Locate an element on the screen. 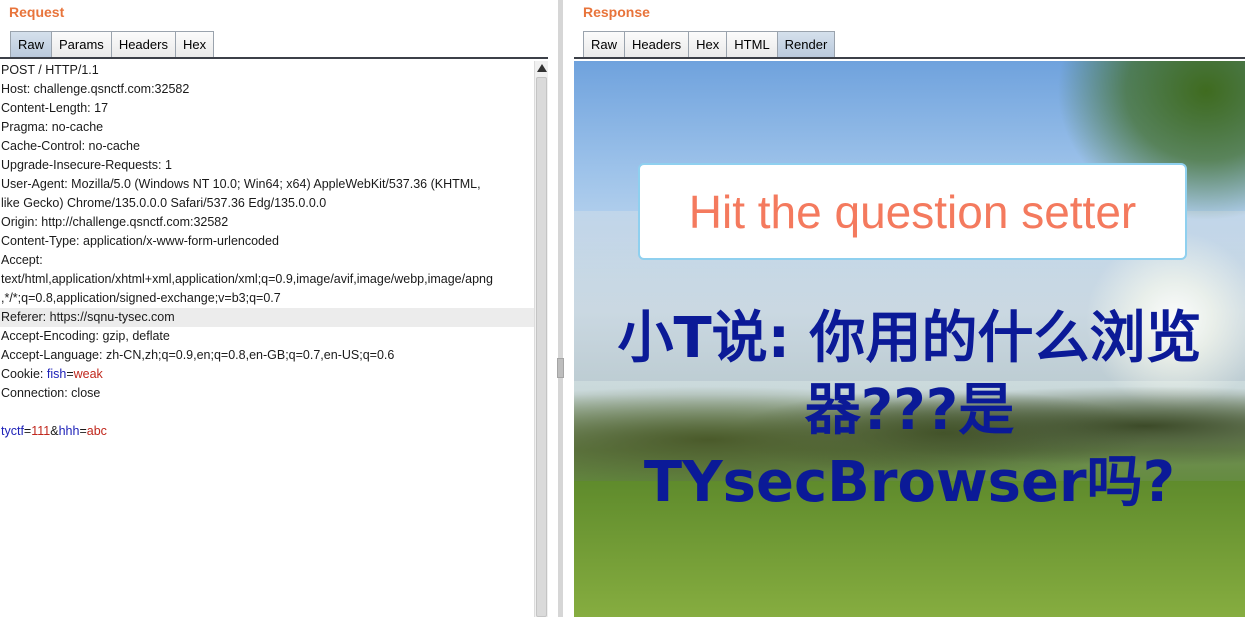 Image resolution: width=1245 pixels, height=617 pixels. request-line-blank is located at coordinates (267, 412).